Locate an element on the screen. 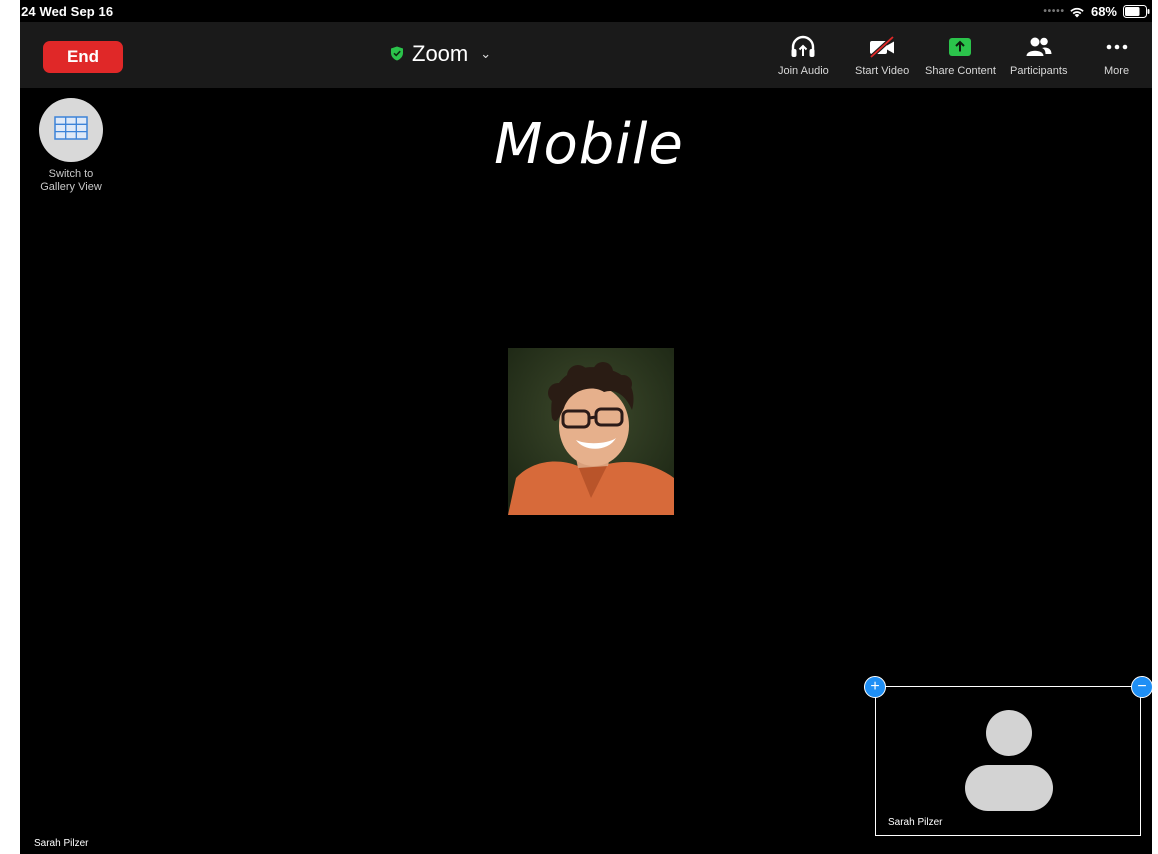 The height and width of the screenshot is (854, 1158). more-button: More is located at coordinates (1116, 55).